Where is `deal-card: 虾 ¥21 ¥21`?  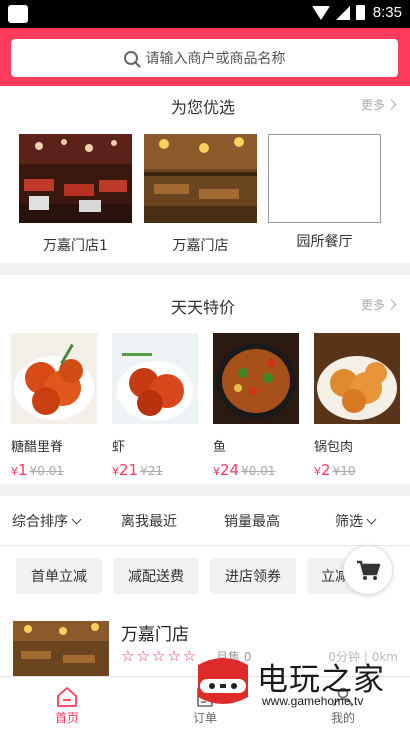
deal-card: 虾 ¥21 ¥21 is located at coordinates (155, 406).